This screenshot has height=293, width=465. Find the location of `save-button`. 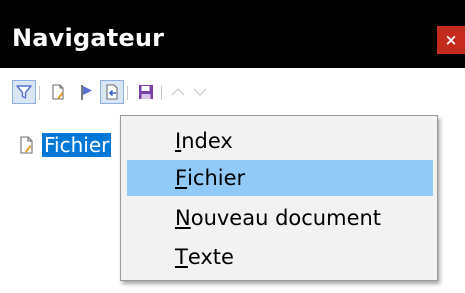

save-button is located at coordinates (146, 92).